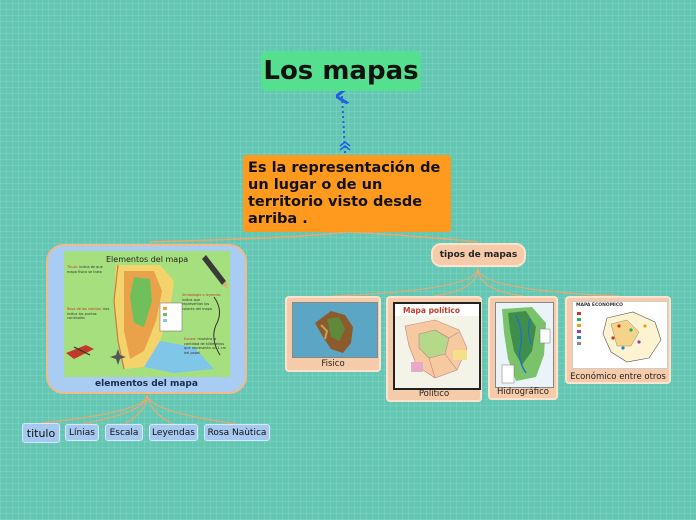 This screenshot has height=520, width=696. I want to click on map-type-fisico-node: Fisico, so click(333, 334).